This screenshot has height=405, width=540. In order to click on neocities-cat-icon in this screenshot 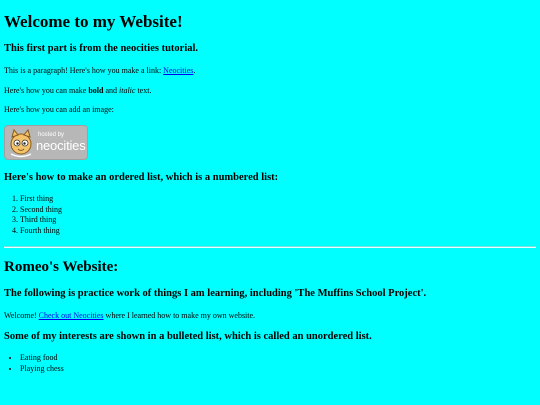, I will do `click(21, 142)`.